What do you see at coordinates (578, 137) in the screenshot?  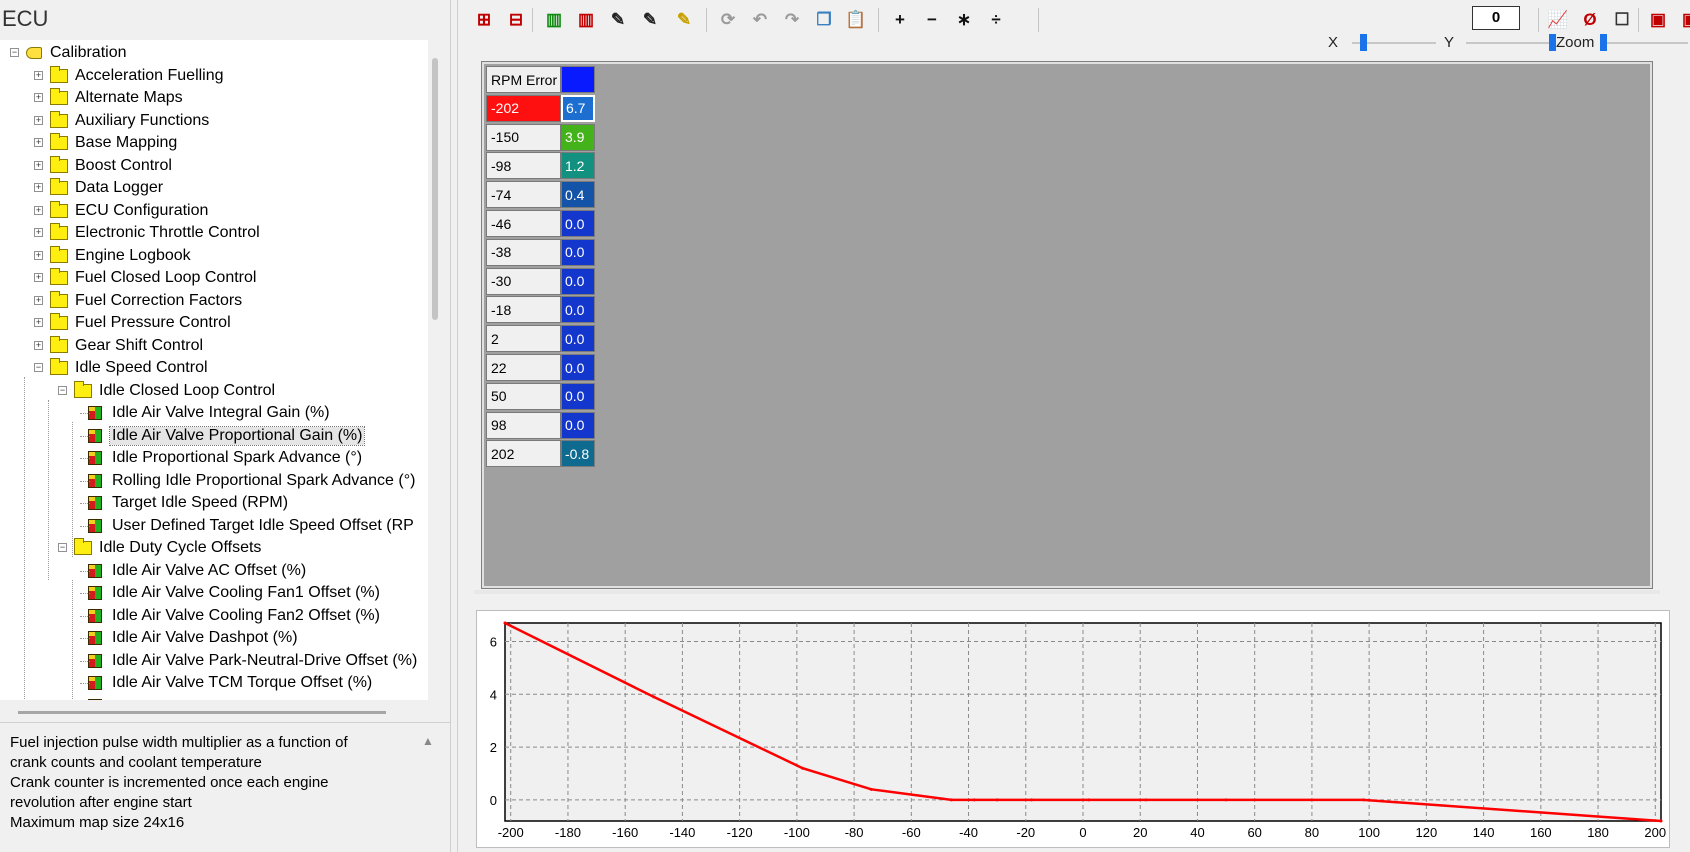 I see `map-value-cell: 3.9` at bounding box center [578, 137].